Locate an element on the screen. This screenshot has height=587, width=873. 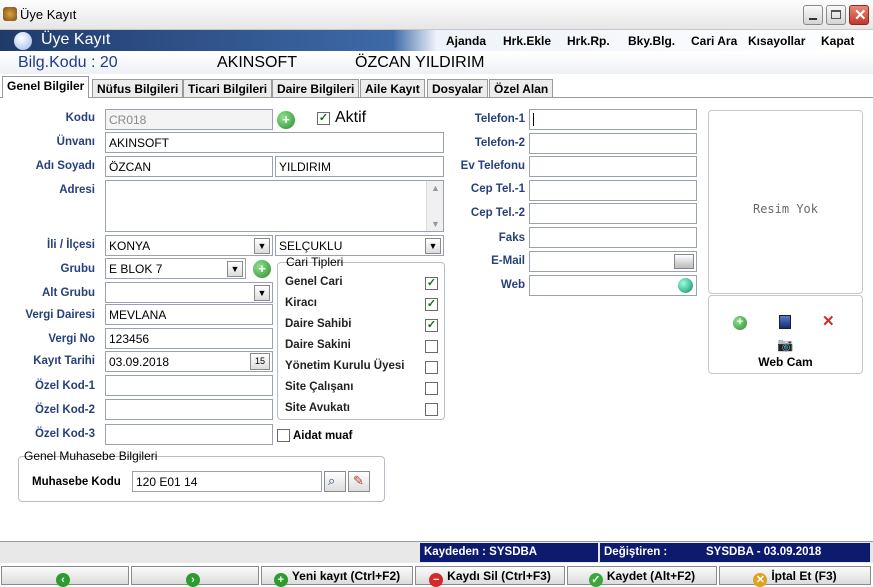
search-muhasebe-button: ⌕ is located at coordinates (335, 481).